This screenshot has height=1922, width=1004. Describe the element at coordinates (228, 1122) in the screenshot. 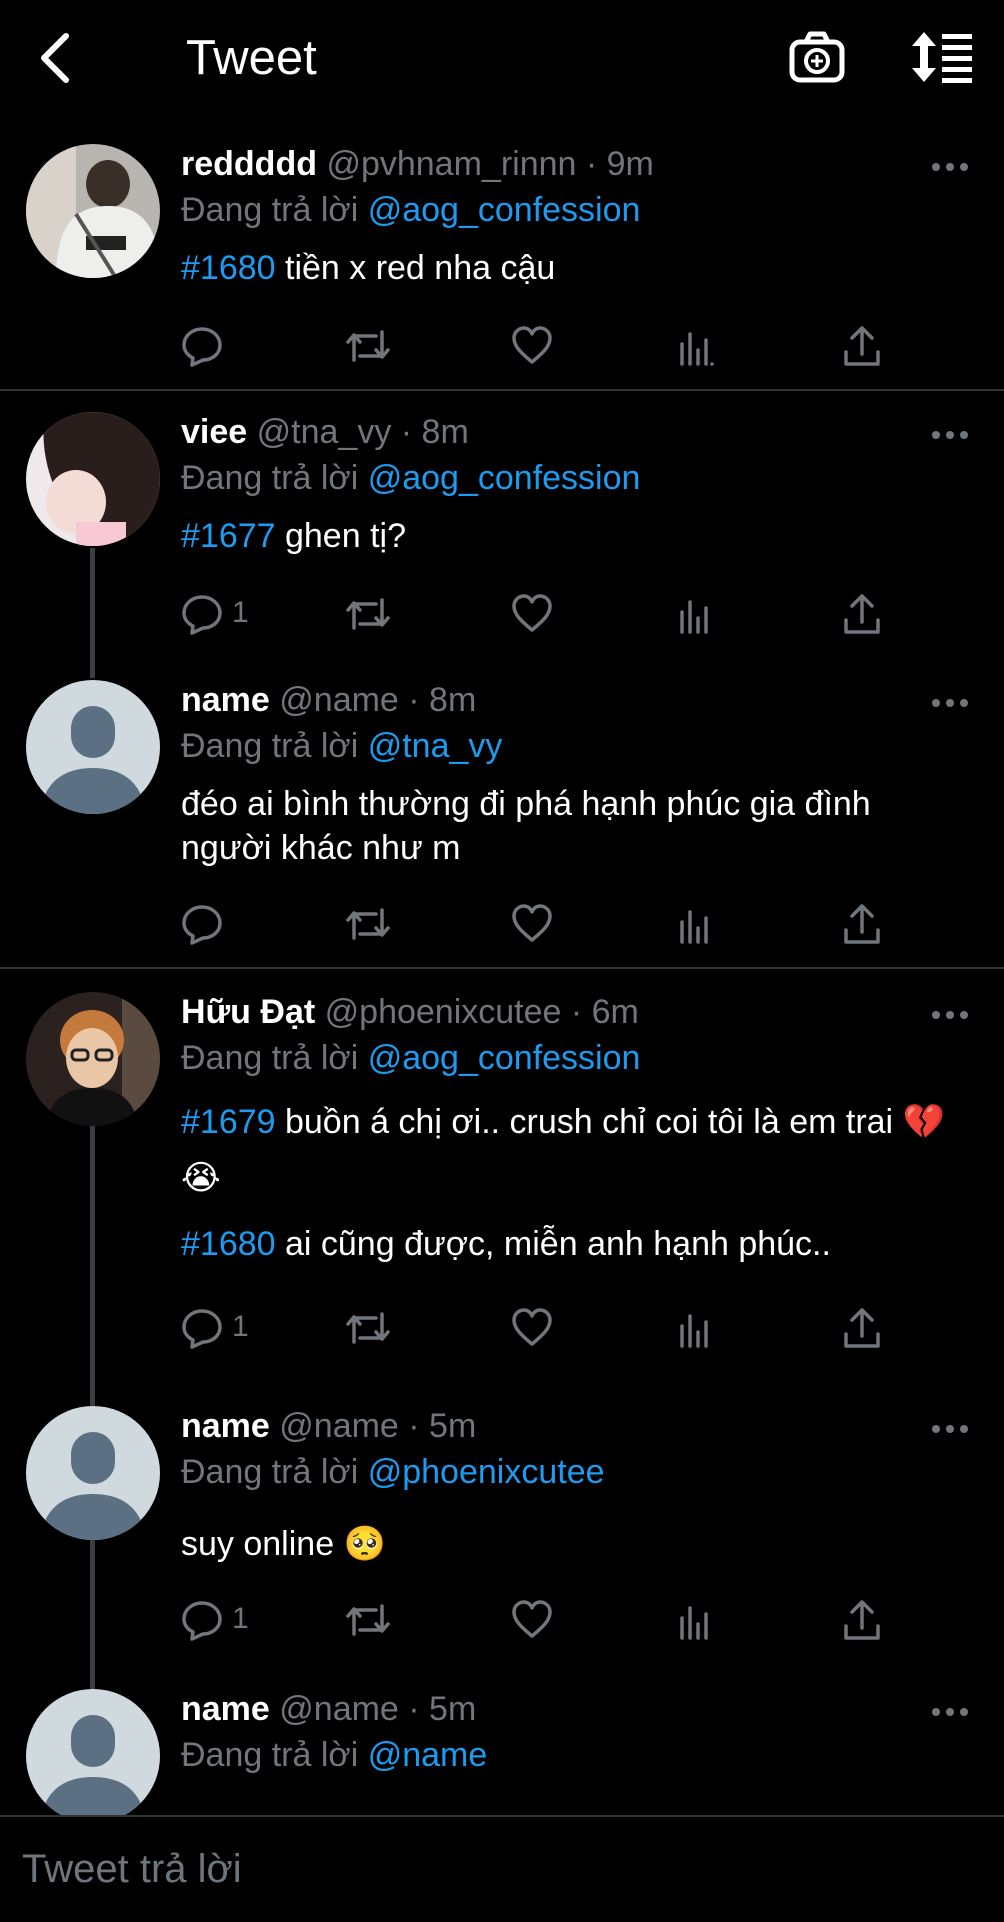

I see `hashtag: #1679` at that location.